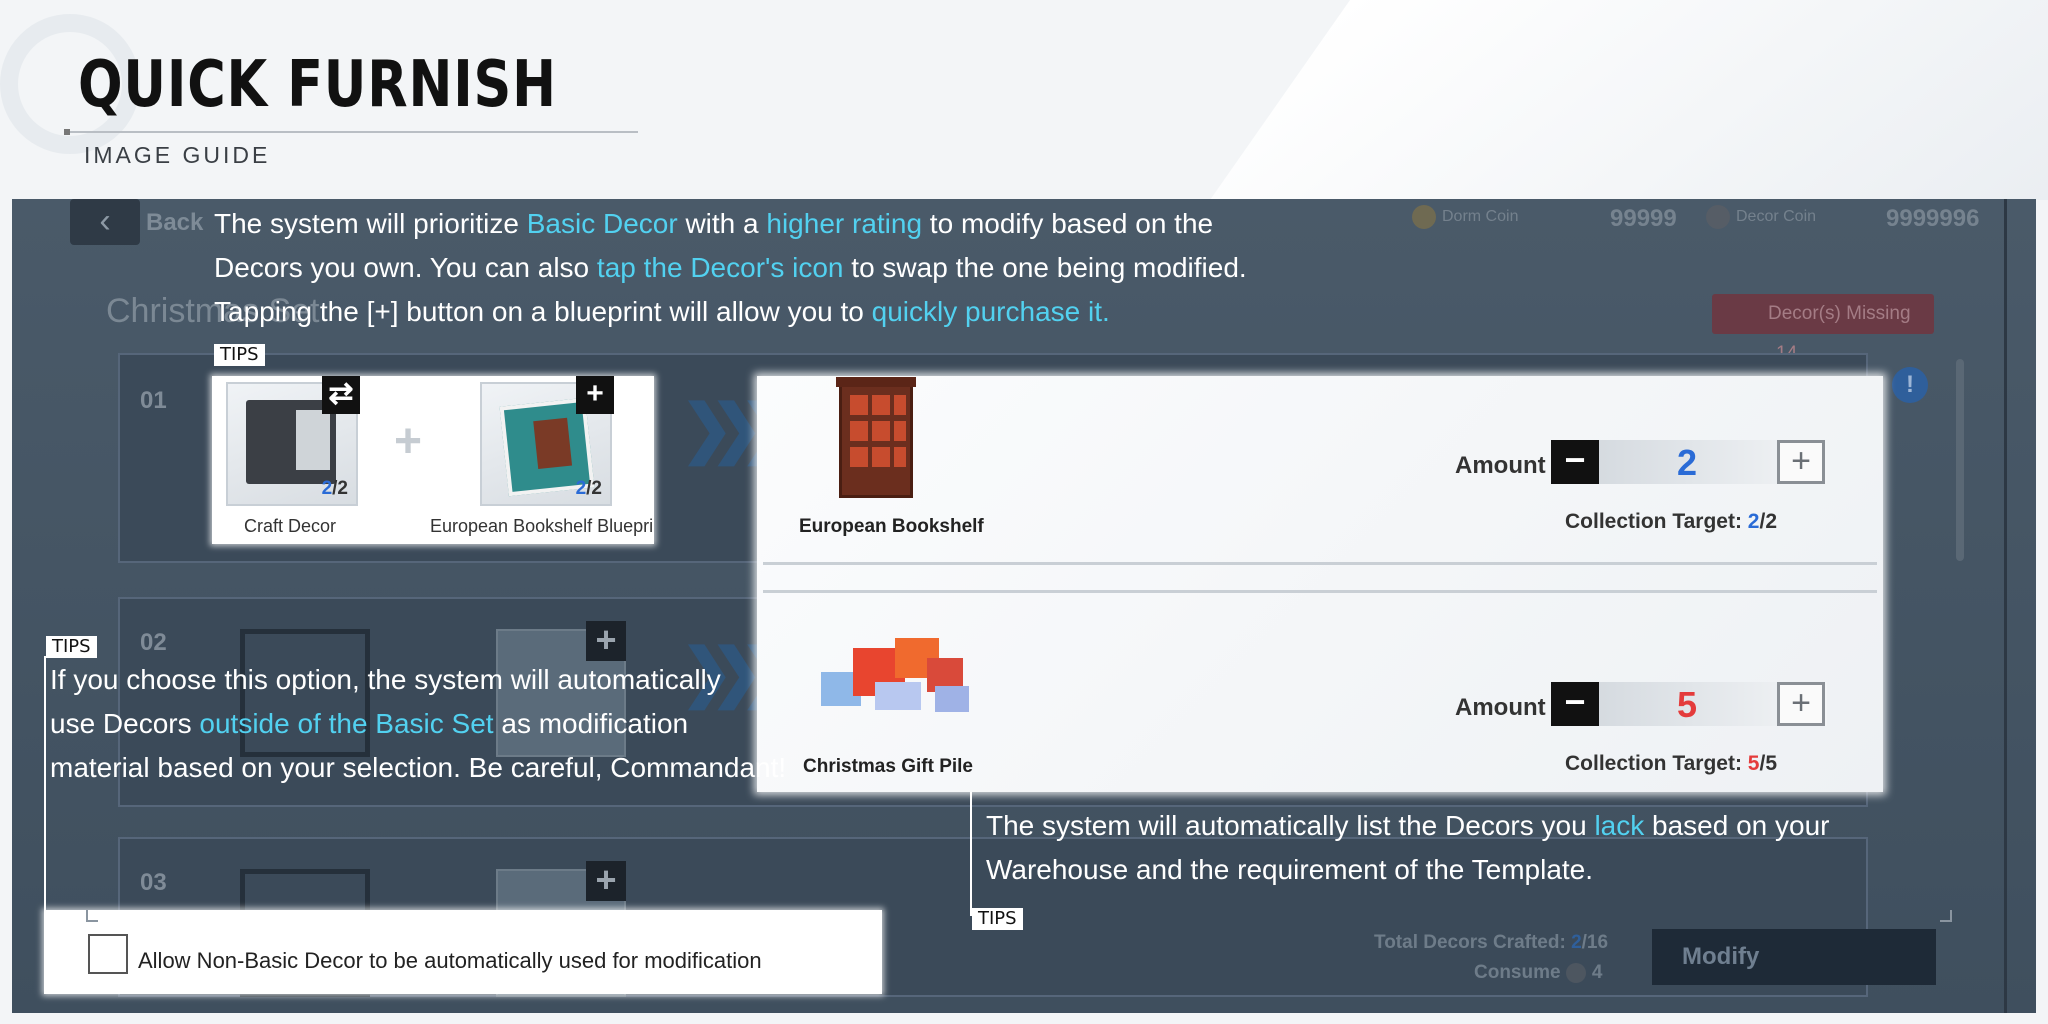 This screenshot has width=2048, height=1024. I want to click on decor-quantity: 2/2, so click(334, 488).